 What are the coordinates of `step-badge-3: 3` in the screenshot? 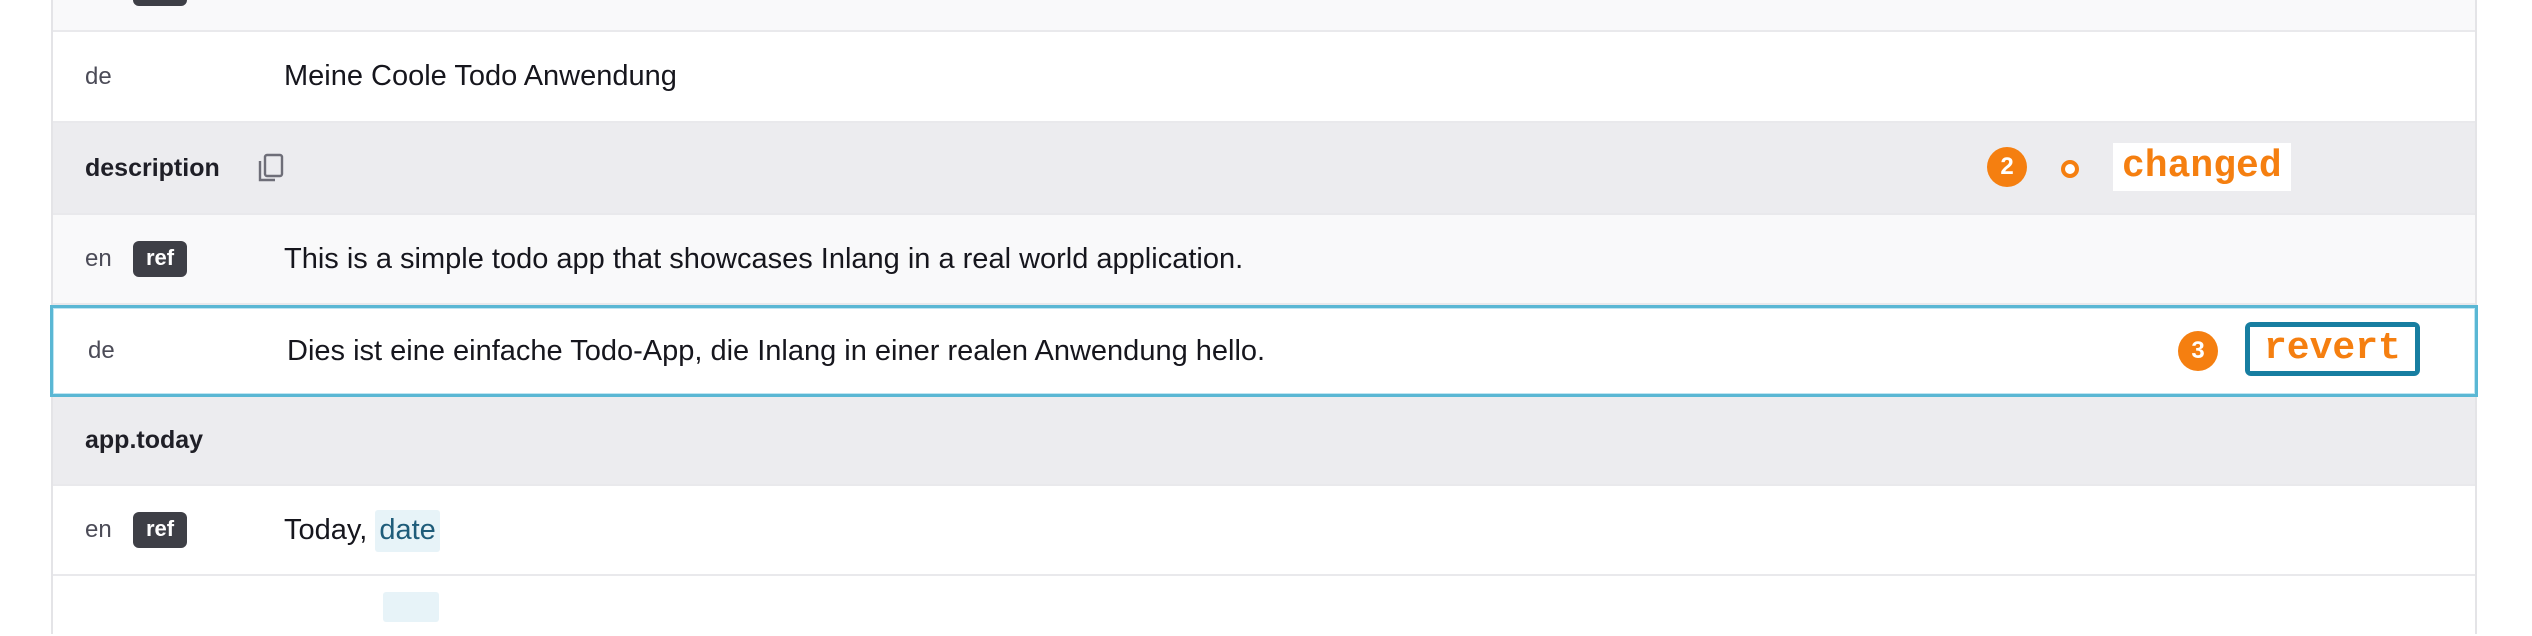 It's located at (2198, 351).